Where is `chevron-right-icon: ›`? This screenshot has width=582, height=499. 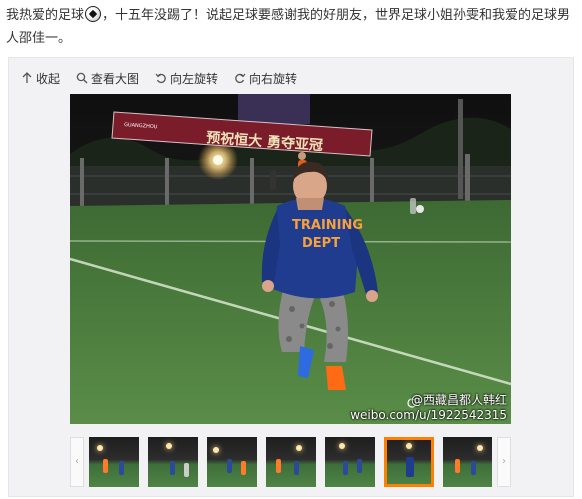 chevron-right-icon: › is located at coordinates (504, 462).